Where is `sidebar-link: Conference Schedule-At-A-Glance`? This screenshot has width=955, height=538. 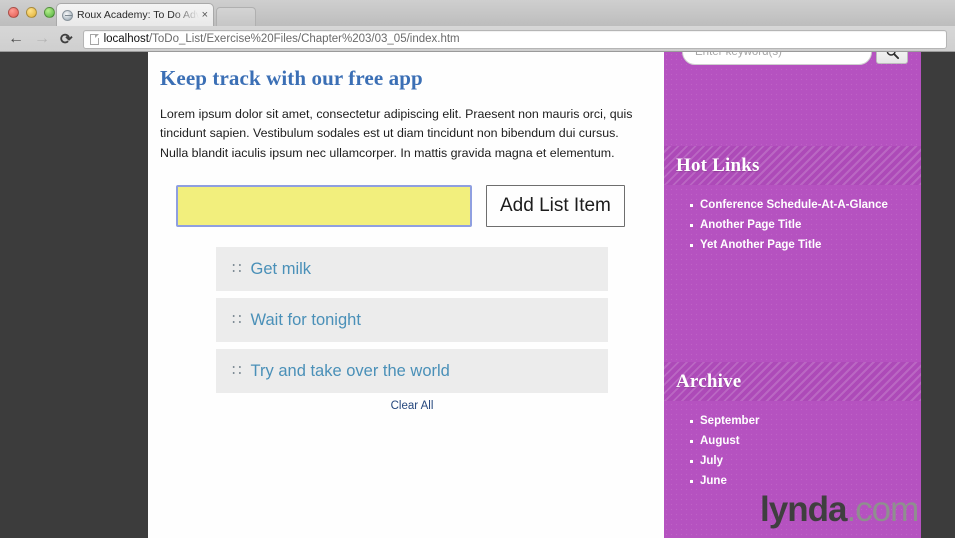
sidebar-link: Conference Schedule-At-A-Glance is located at coordinates (805, 206).